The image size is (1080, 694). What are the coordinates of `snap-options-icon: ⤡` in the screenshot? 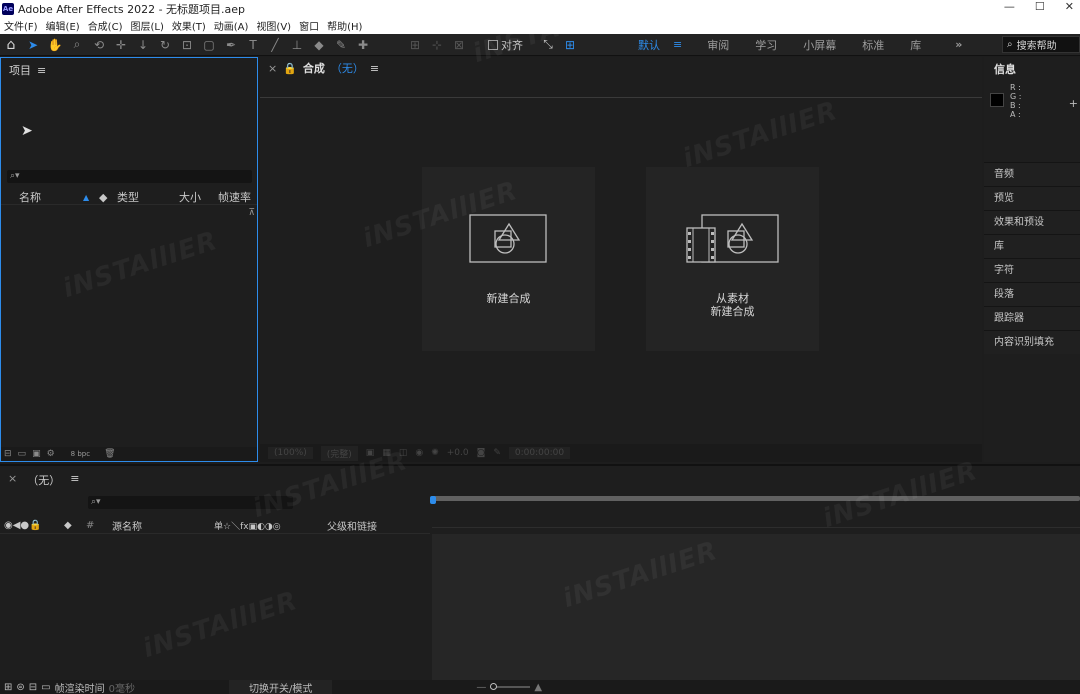 It's located at (548, 45).